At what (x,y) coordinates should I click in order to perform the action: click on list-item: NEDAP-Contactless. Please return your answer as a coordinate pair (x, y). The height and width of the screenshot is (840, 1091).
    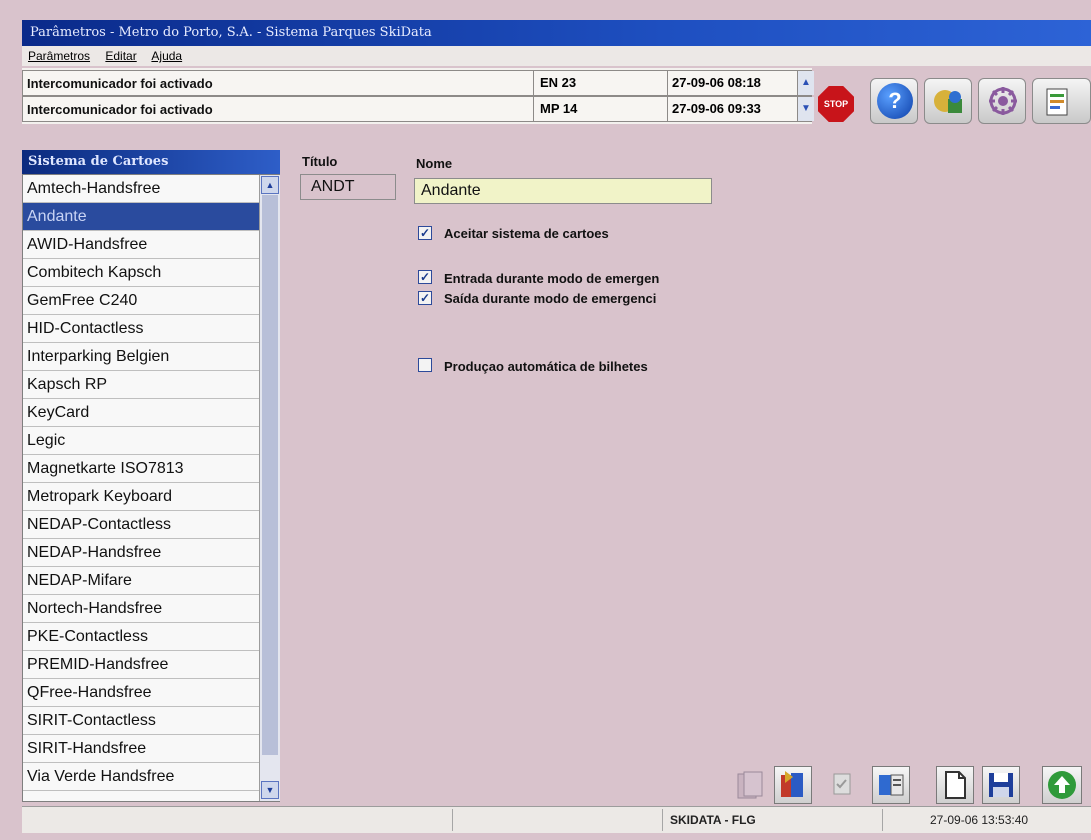
    Looking at the image, I should click on (141, 525).